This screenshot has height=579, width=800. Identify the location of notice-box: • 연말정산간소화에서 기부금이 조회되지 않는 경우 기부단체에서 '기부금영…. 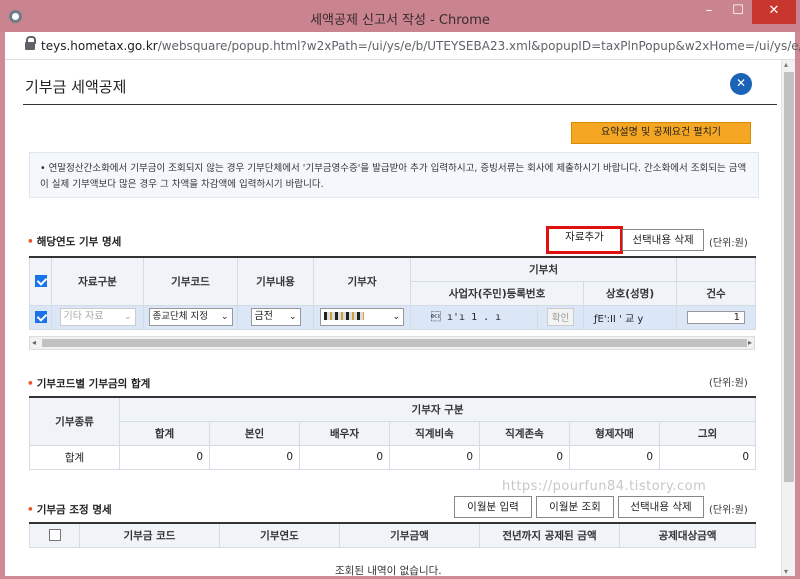
(394, 175).